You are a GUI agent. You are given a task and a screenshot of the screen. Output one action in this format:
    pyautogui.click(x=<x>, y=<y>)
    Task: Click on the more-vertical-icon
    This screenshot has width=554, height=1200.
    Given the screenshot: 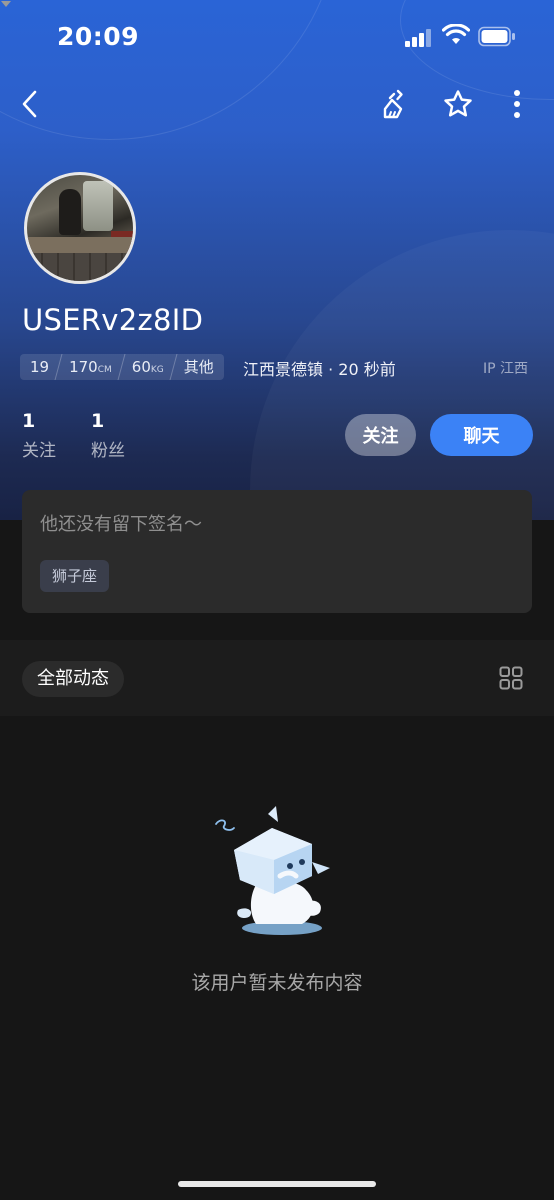 What is the action you would take?
    pyautogui.click(x=517, y=104)
    